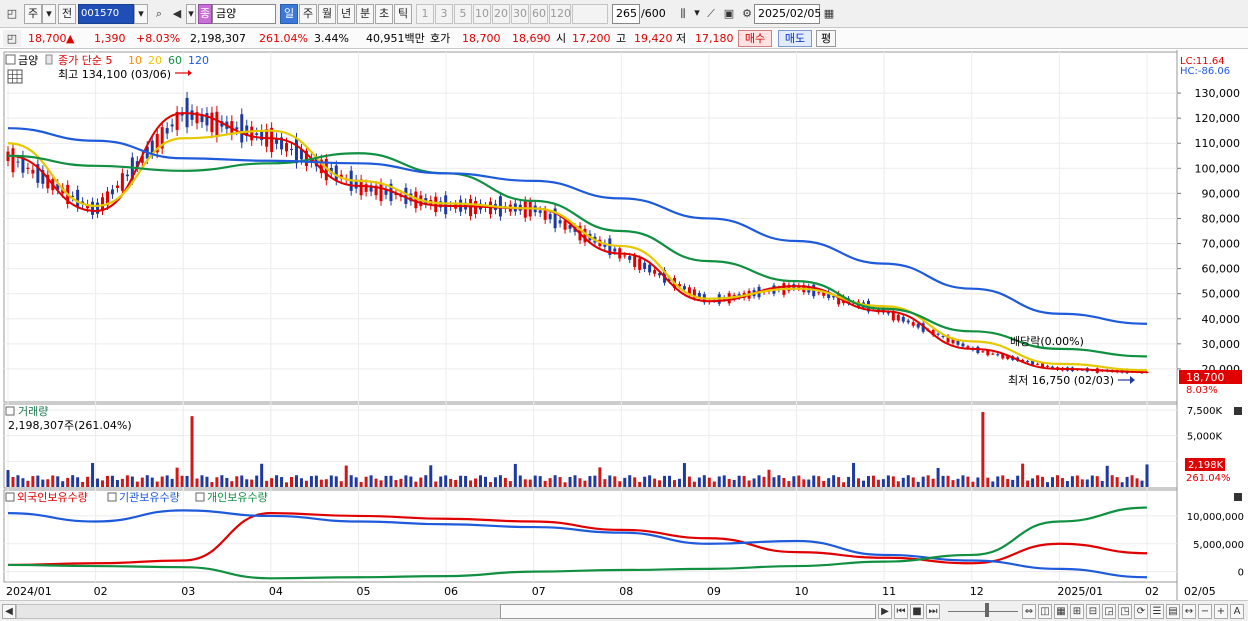 The width and height of the screenshot is (1248, 621). What do you see at coordinates (403, 14) in the screenshot?
I see `period-tick-tab: 틱` at bounding box center [403, 14].